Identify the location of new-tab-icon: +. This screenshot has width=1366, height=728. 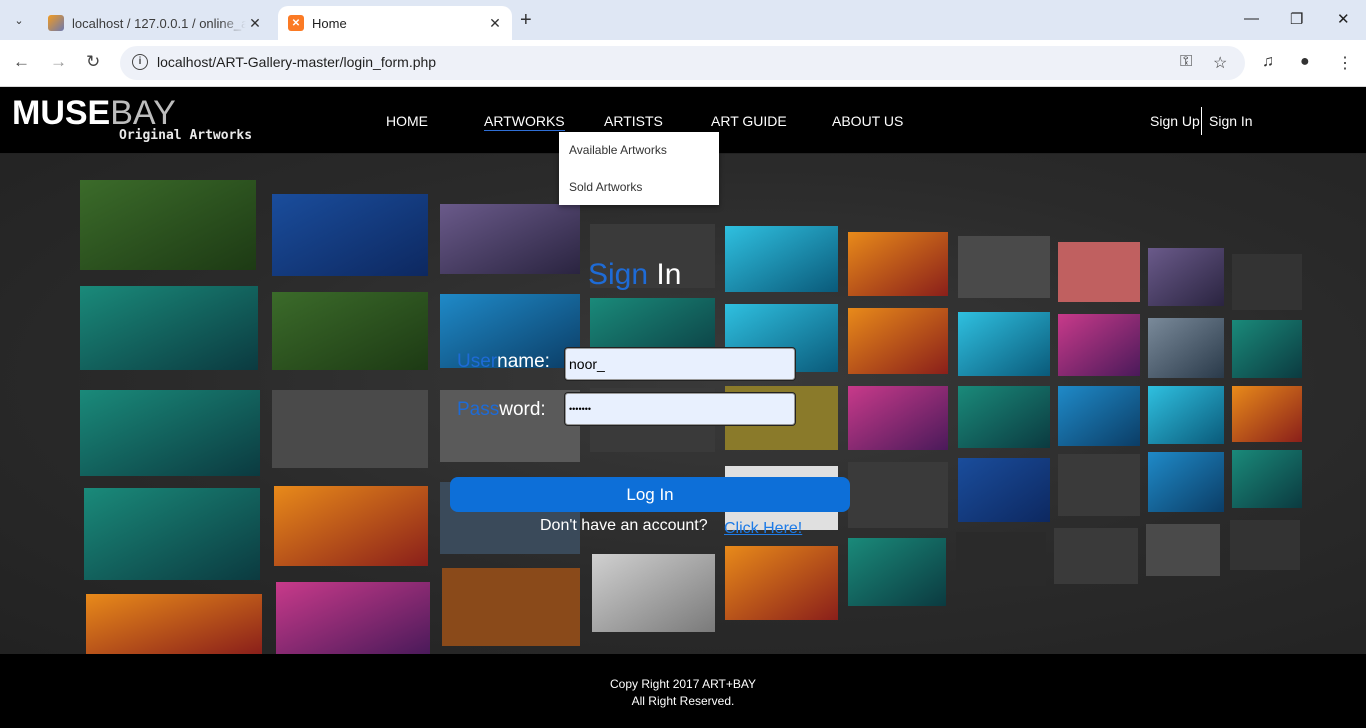
(526, 20).